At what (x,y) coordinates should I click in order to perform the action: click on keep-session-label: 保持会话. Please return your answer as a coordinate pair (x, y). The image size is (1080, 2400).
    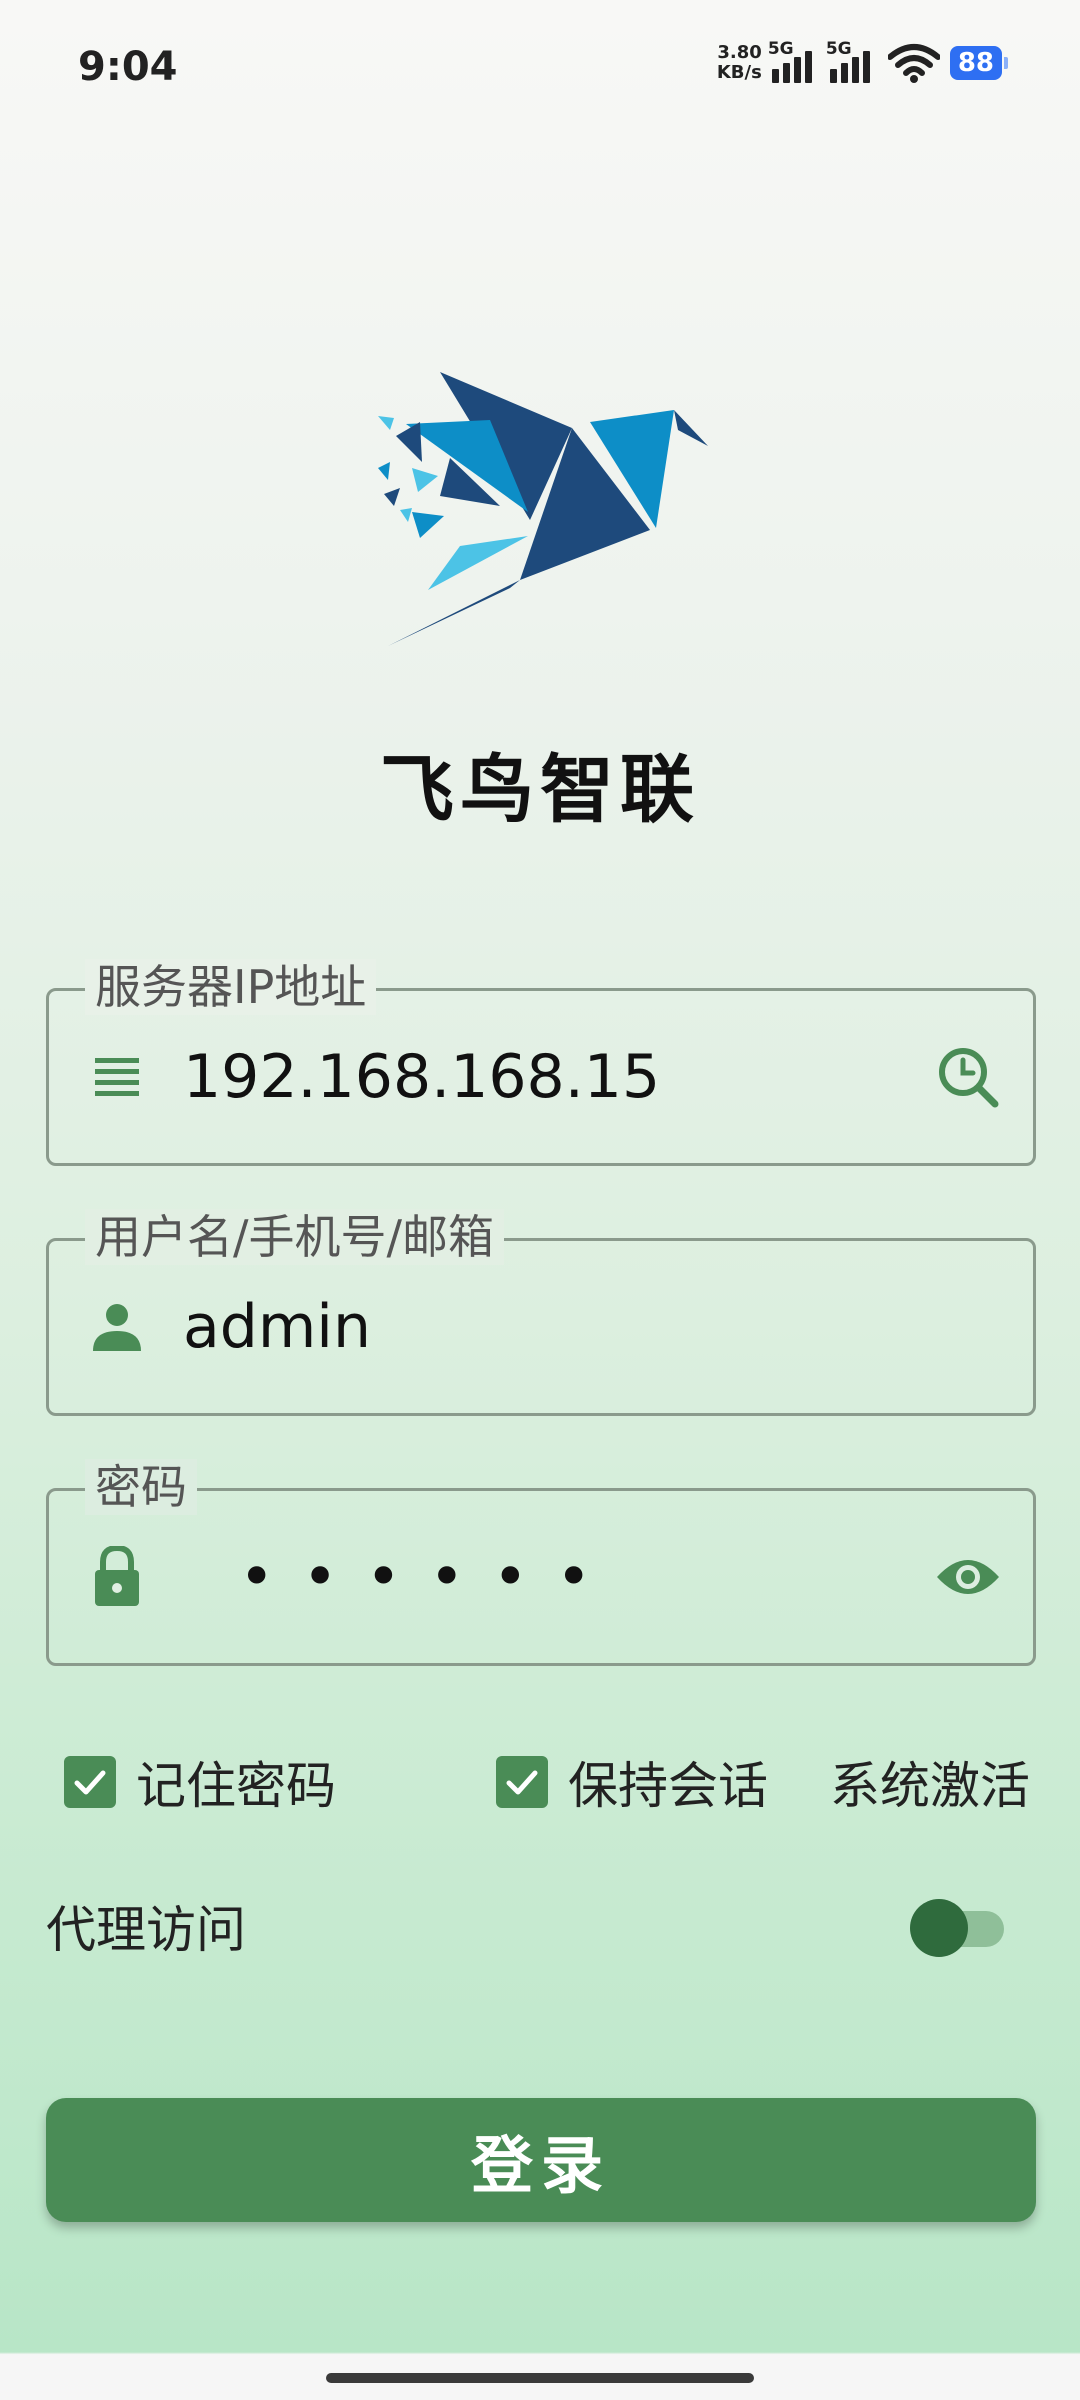
    Looking at the image, I should click on (668, 1786).